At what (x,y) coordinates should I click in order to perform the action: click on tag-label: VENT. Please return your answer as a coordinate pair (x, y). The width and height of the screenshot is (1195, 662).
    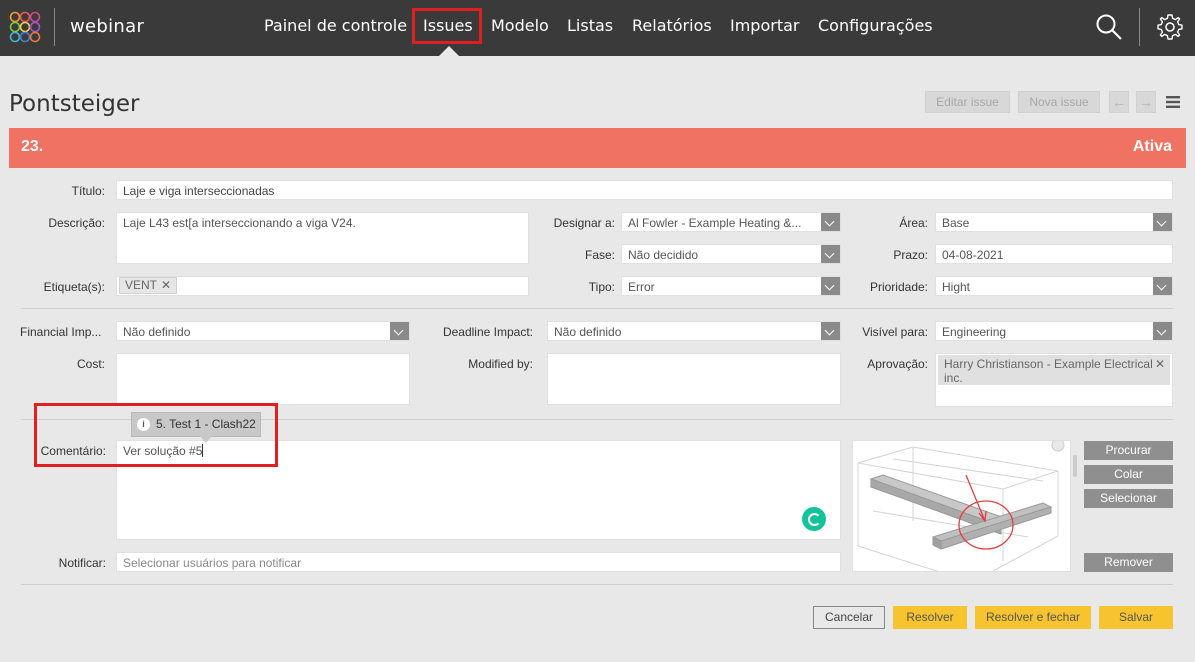
    Looking at the image, I should click on (141, 285).